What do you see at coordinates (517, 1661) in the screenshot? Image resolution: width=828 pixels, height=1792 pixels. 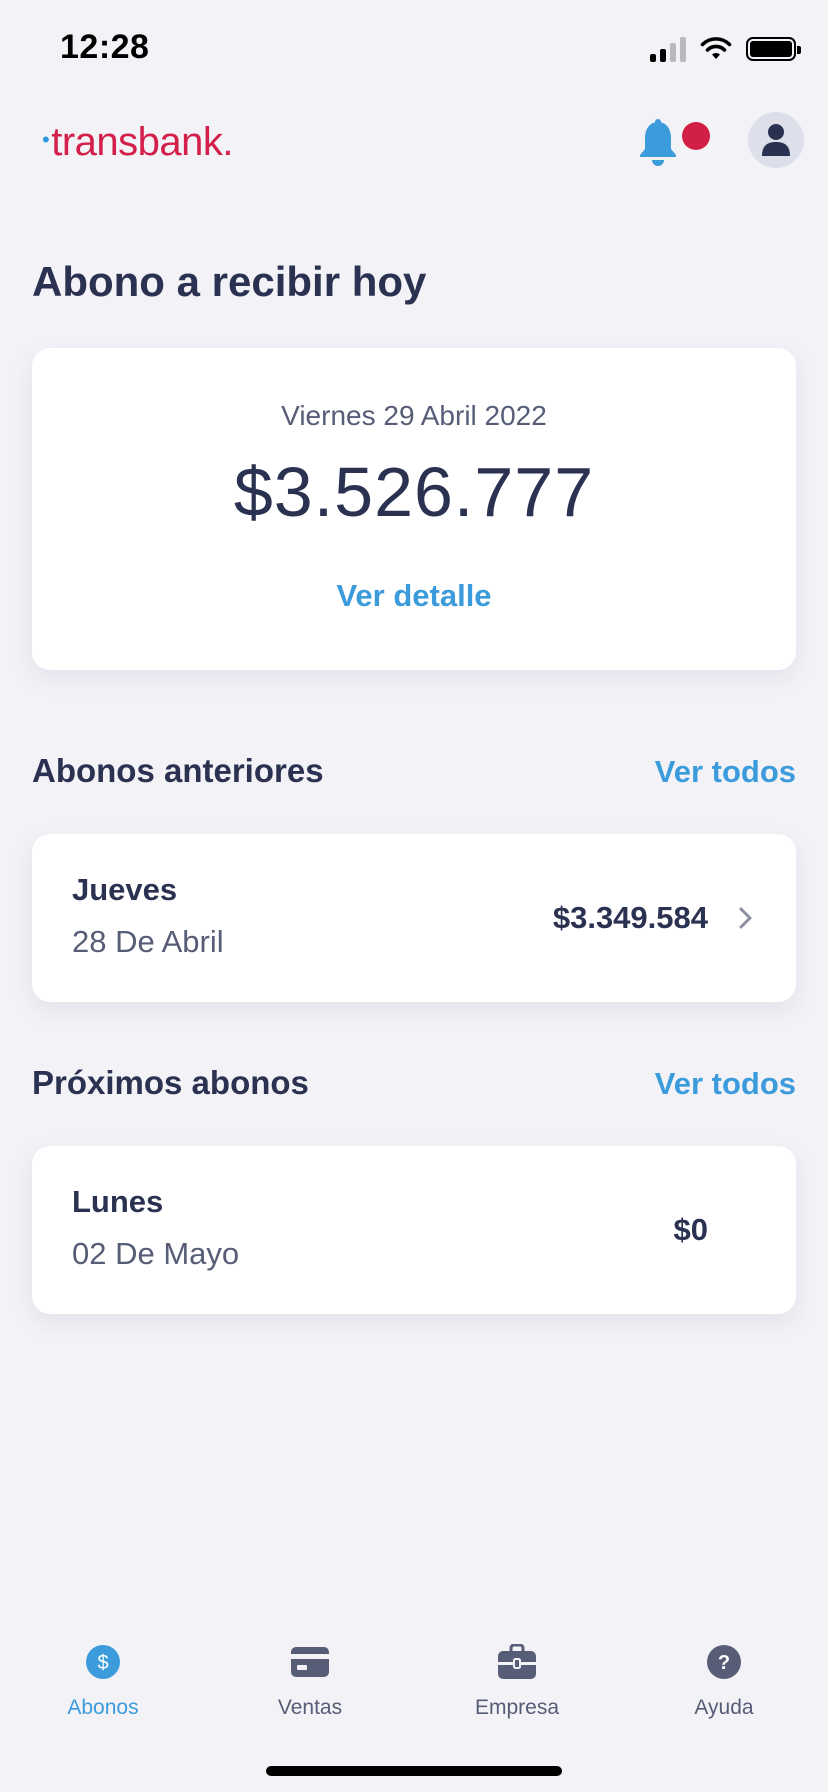 I see `briefcase-icon` at bounding box center [517, 1661].